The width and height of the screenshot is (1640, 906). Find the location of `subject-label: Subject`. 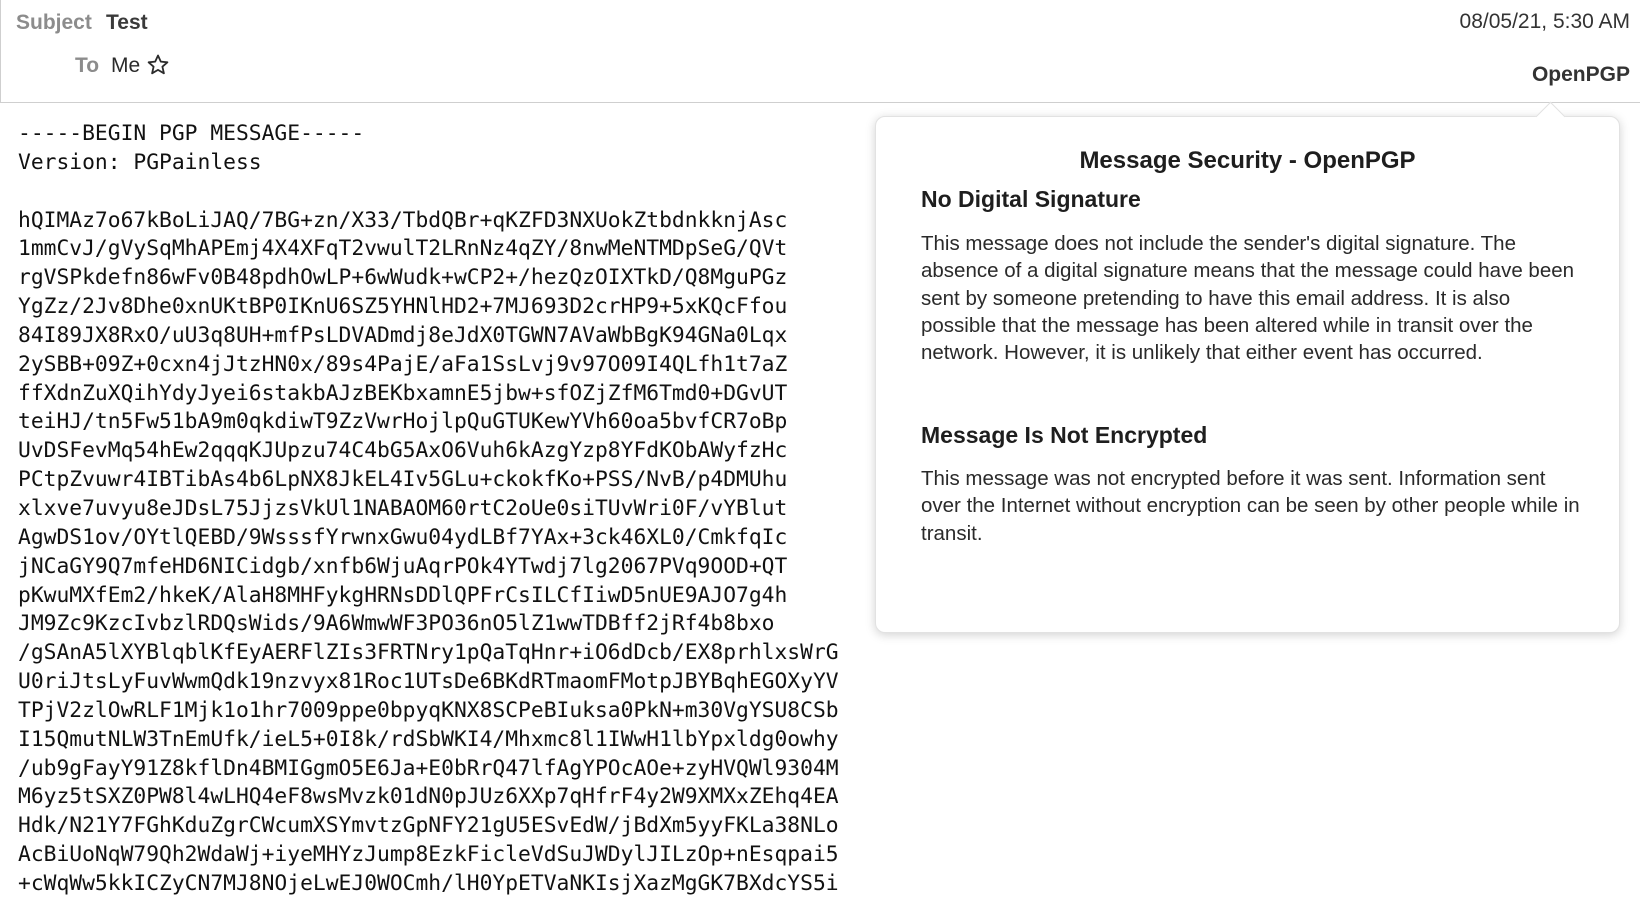

subject-label: Subject is located at coordinates (54, 22).